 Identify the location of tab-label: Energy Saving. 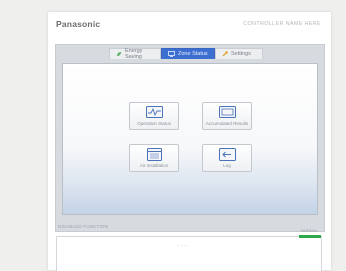
(134, 54).